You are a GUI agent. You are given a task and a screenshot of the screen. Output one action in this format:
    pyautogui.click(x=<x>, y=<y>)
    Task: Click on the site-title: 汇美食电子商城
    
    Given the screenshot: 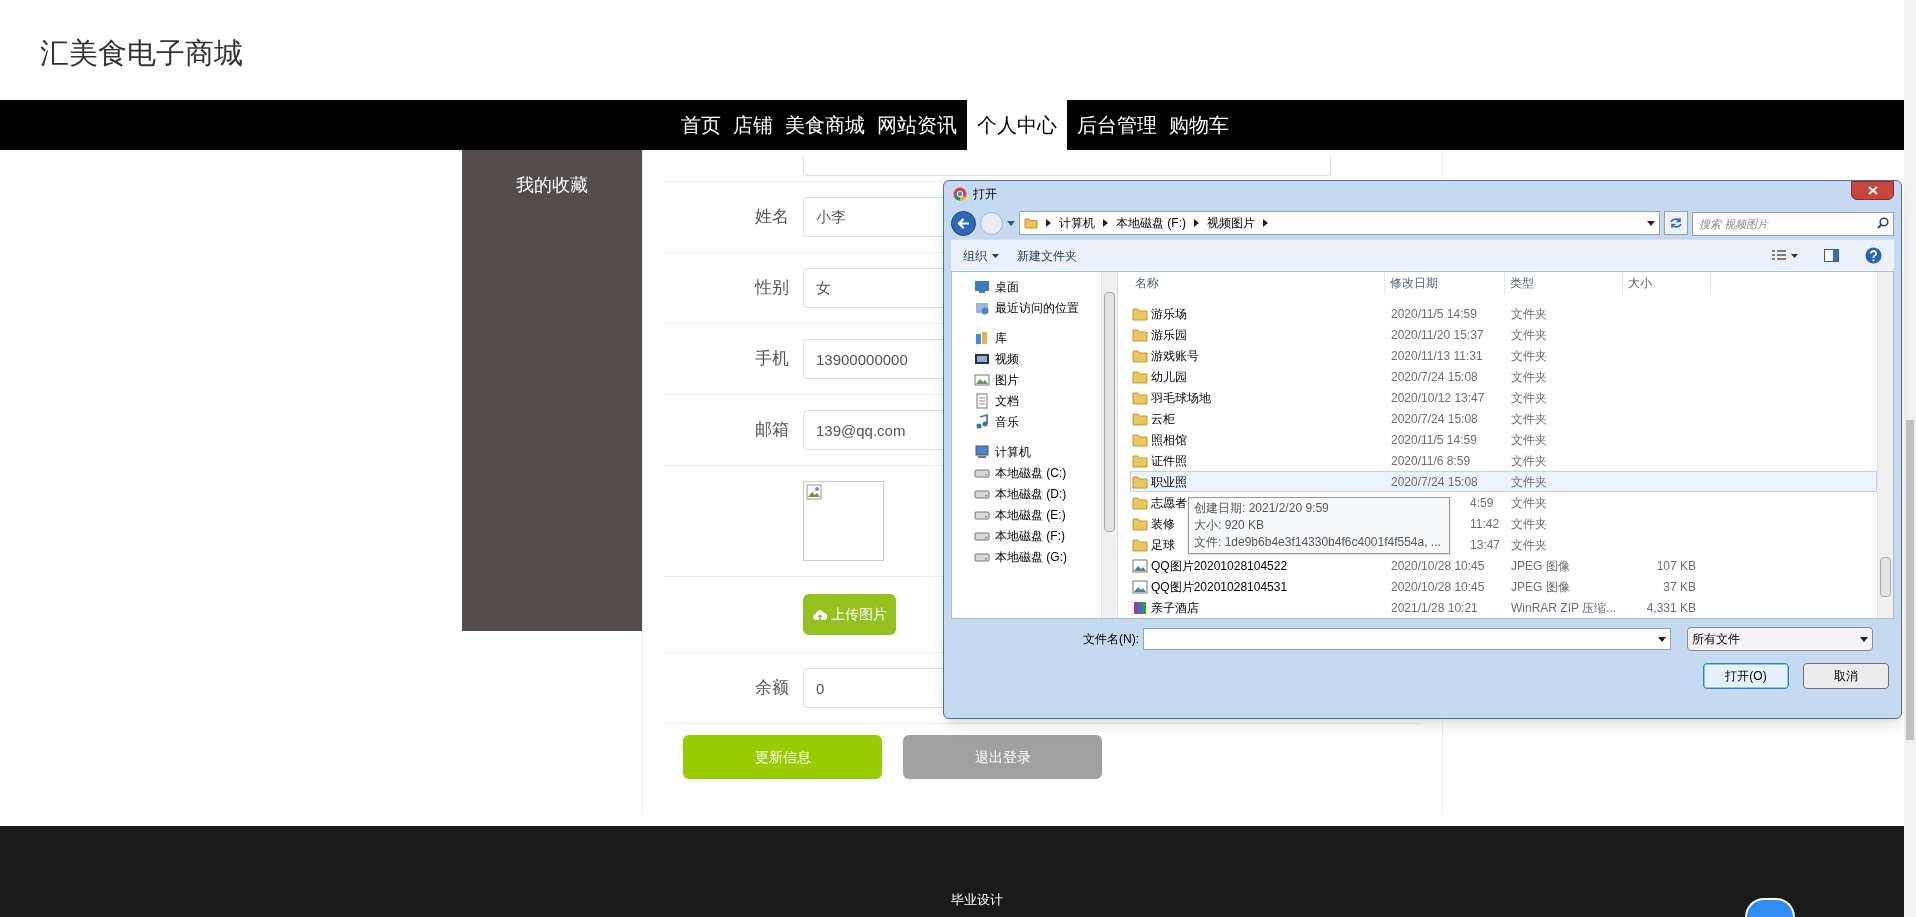 What is the action you would take?
    pyautogui.click(x=141, y=53)
    